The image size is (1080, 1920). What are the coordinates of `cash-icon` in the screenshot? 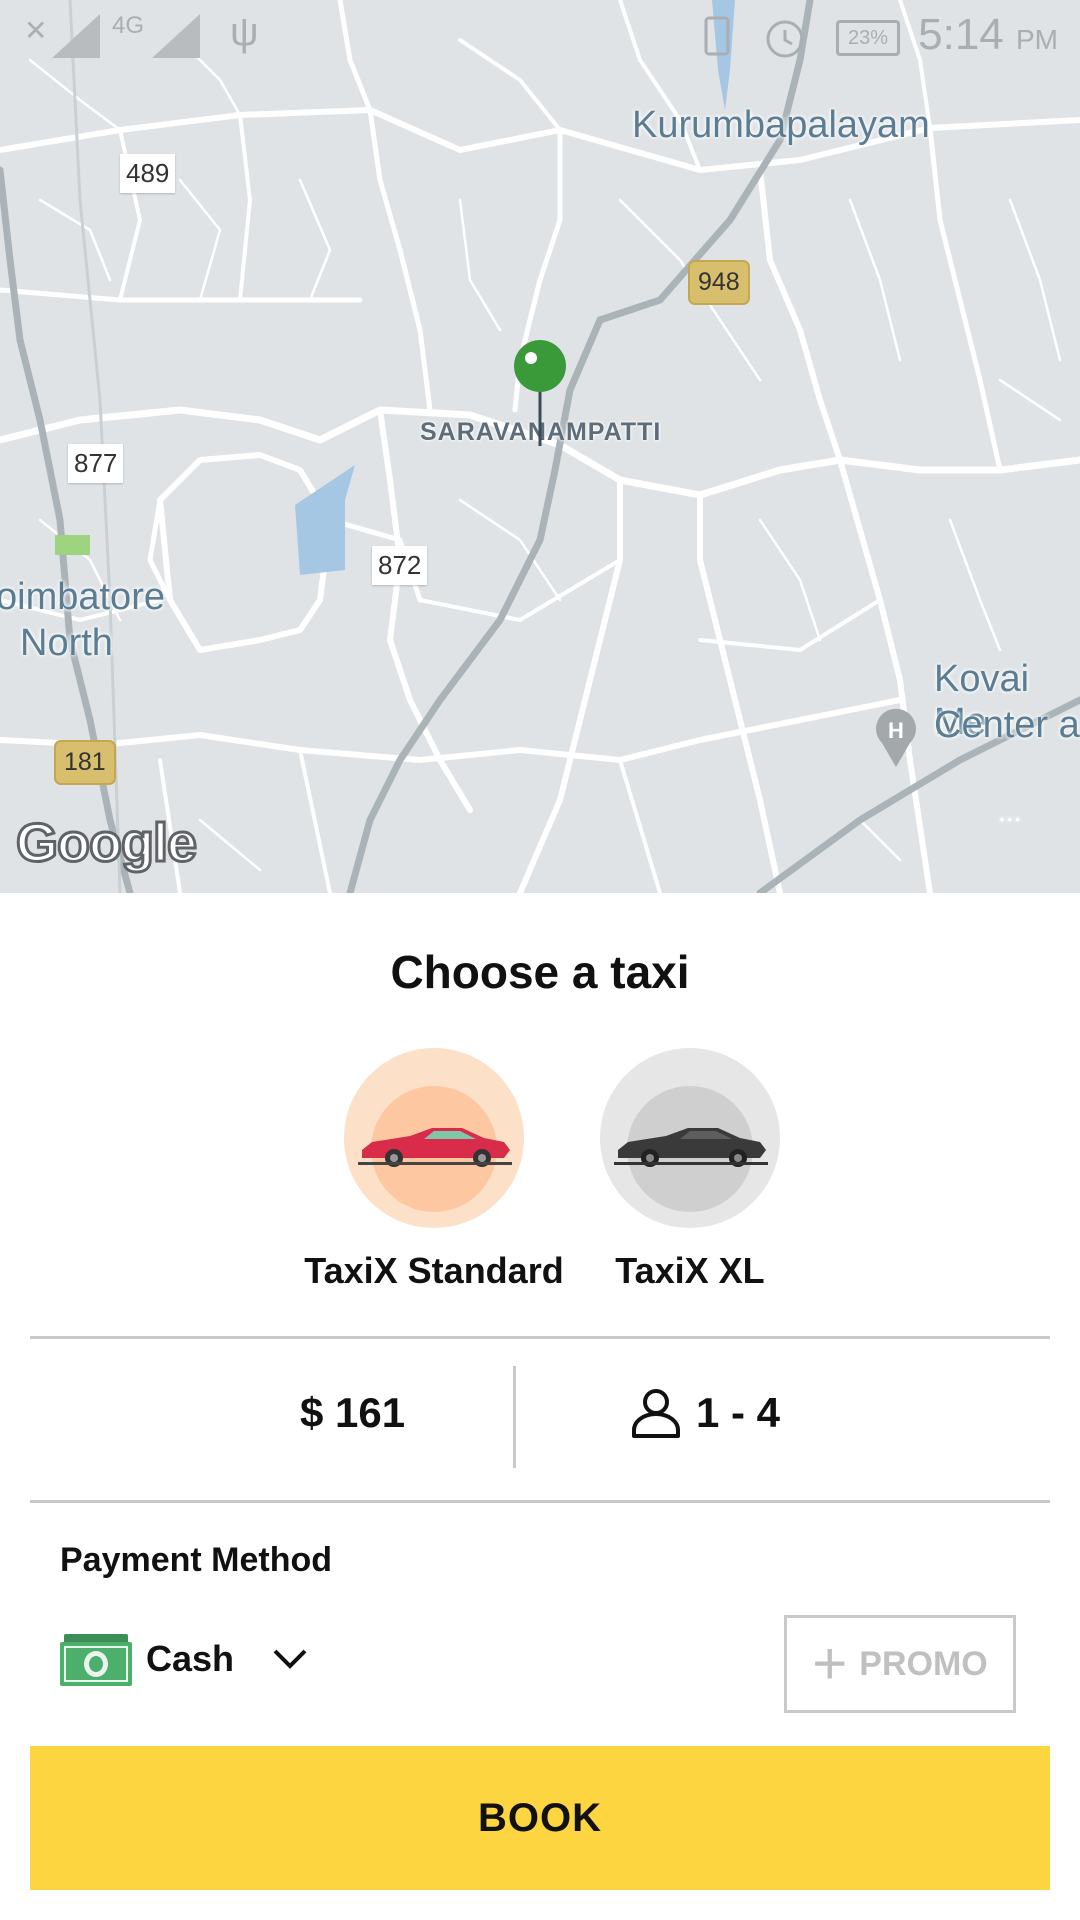 It's located at (96, 1660).